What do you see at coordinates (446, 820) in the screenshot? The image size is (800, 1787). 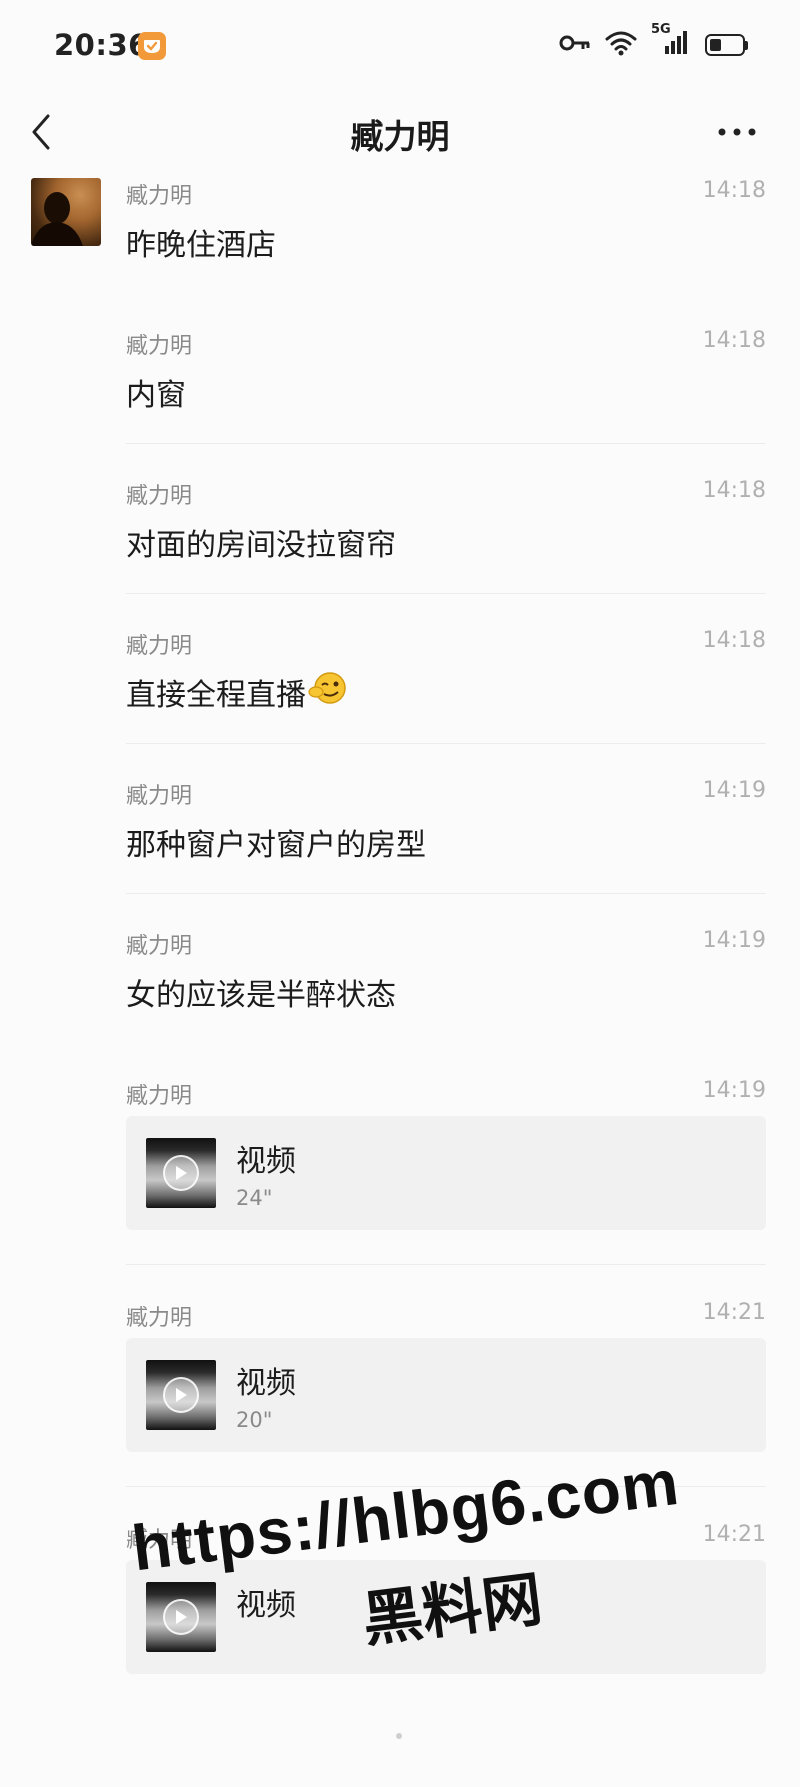 I see `message-item: 臧力明 14:19 那种窗户对窗户的房型` at bounding box center [446, 820].